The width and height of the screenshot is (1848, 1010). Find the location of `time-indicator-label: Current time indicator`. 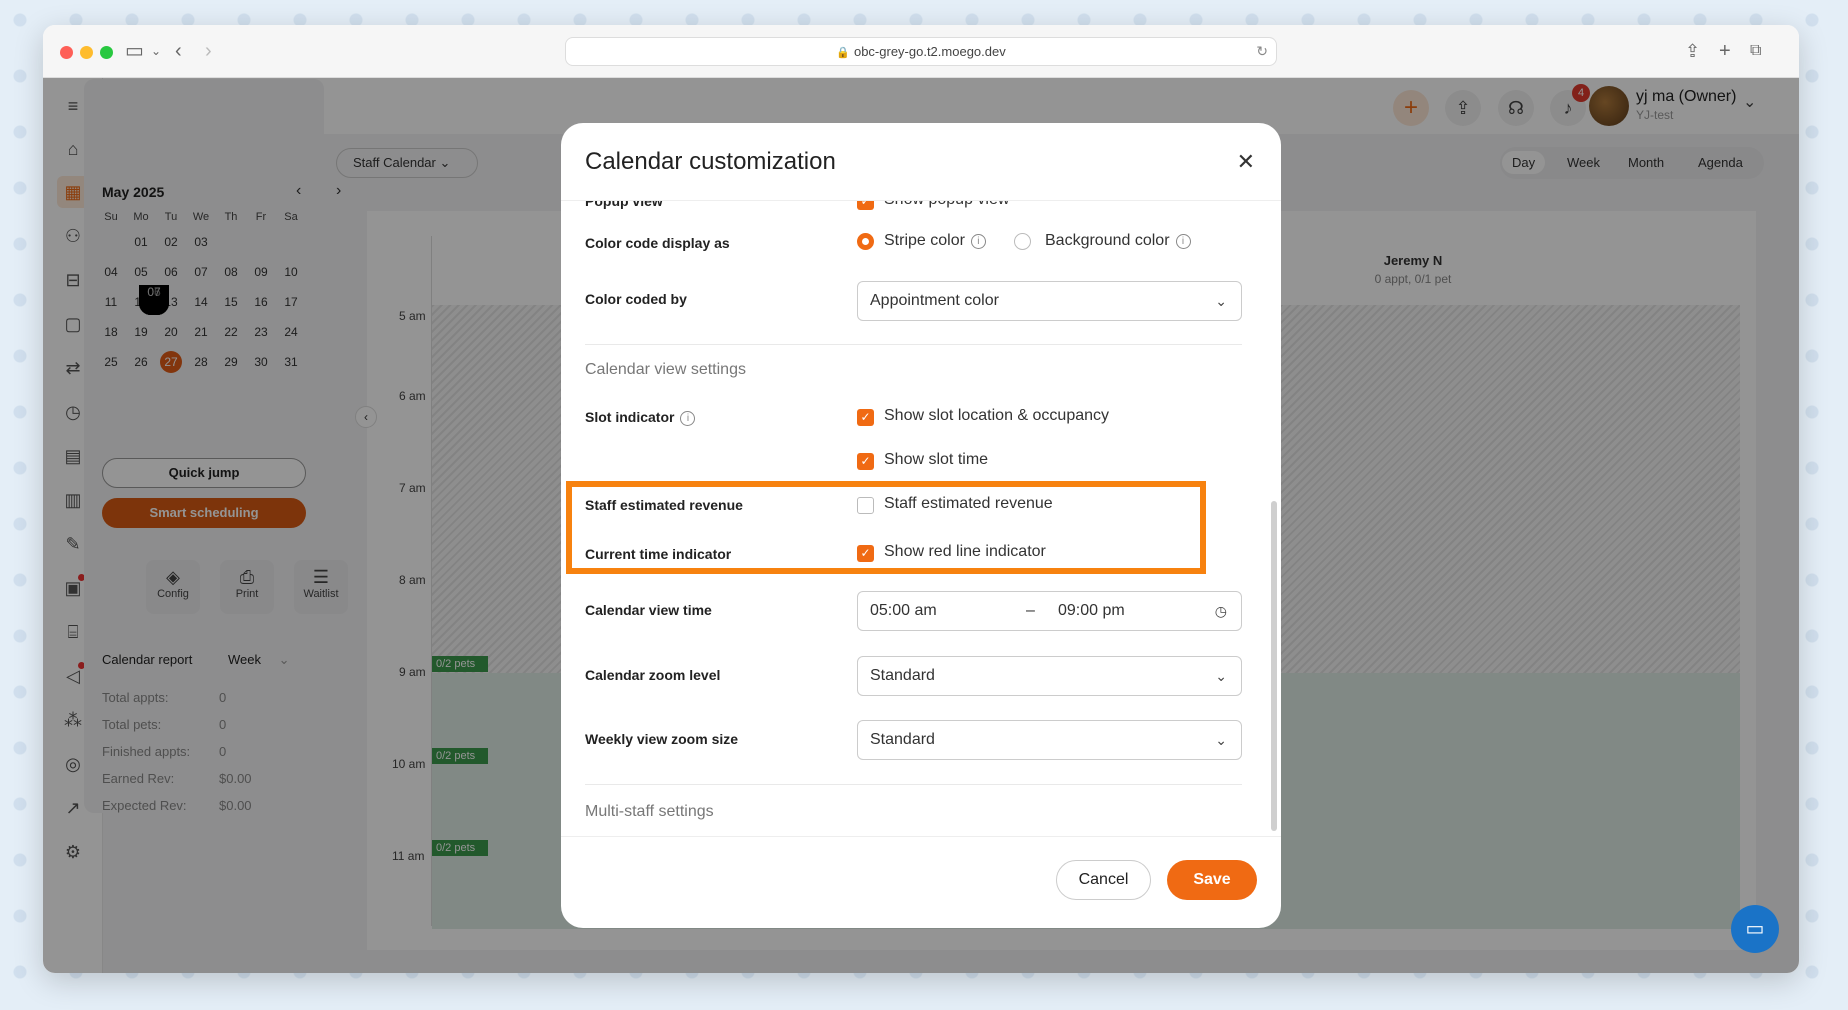

time-indicator-label: Current time indicator is located at coordinates (658, 554).